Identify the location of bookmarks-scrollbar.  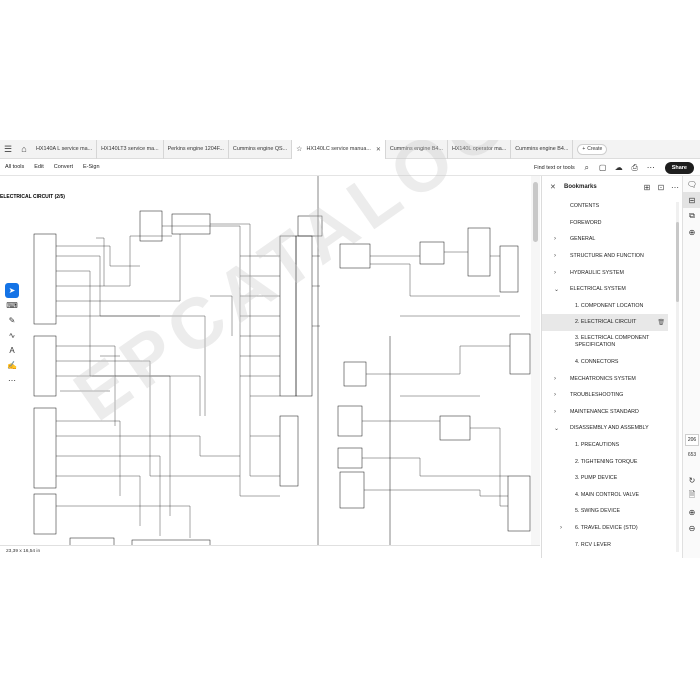
(677, 377).